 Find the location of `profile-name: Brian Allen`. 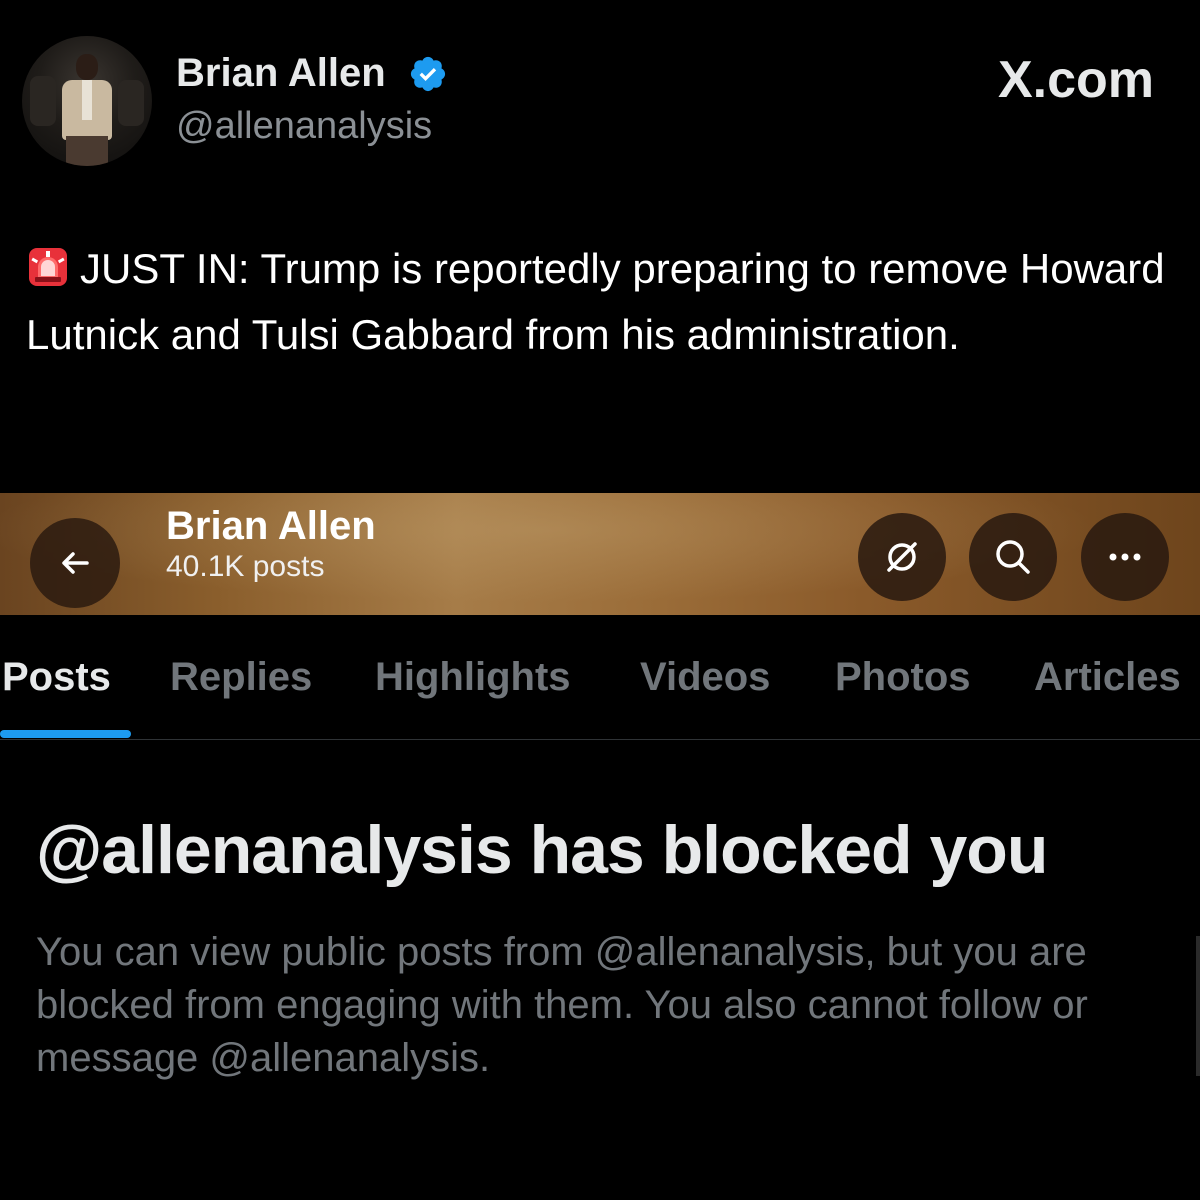

profile-name: Brian Allen is located at coordinates (271, 526).